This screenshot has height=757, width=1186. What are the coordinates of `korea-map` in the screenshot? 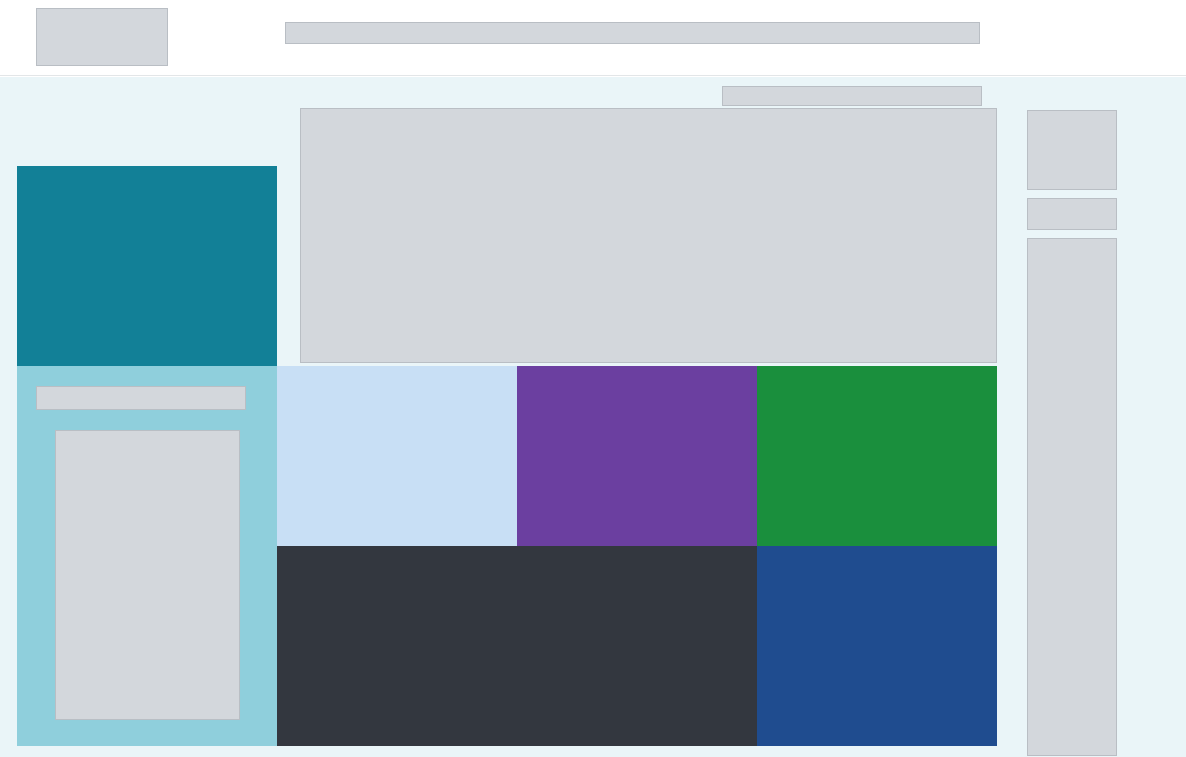 It's located at (147, 575).